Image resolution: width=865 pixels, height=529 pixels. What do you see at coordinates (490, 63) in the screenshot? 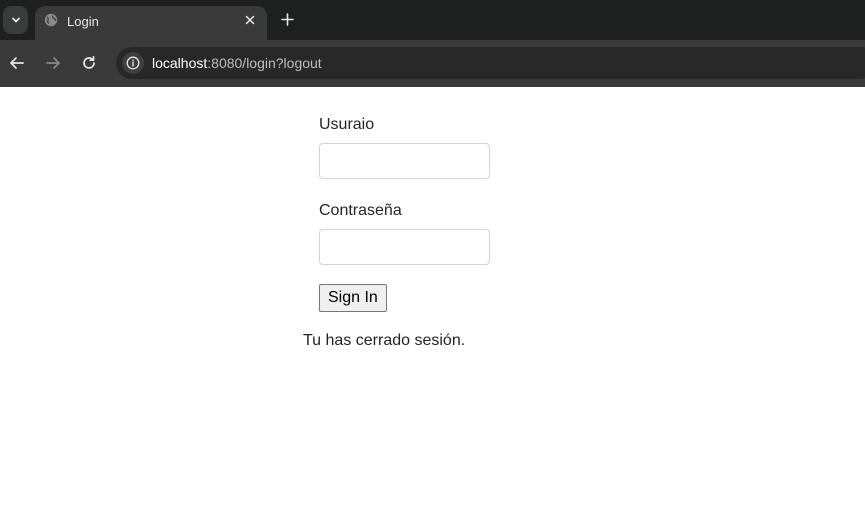
I see `address-bar: localhost:8080/login?logout` at bounding box center [490, 63].